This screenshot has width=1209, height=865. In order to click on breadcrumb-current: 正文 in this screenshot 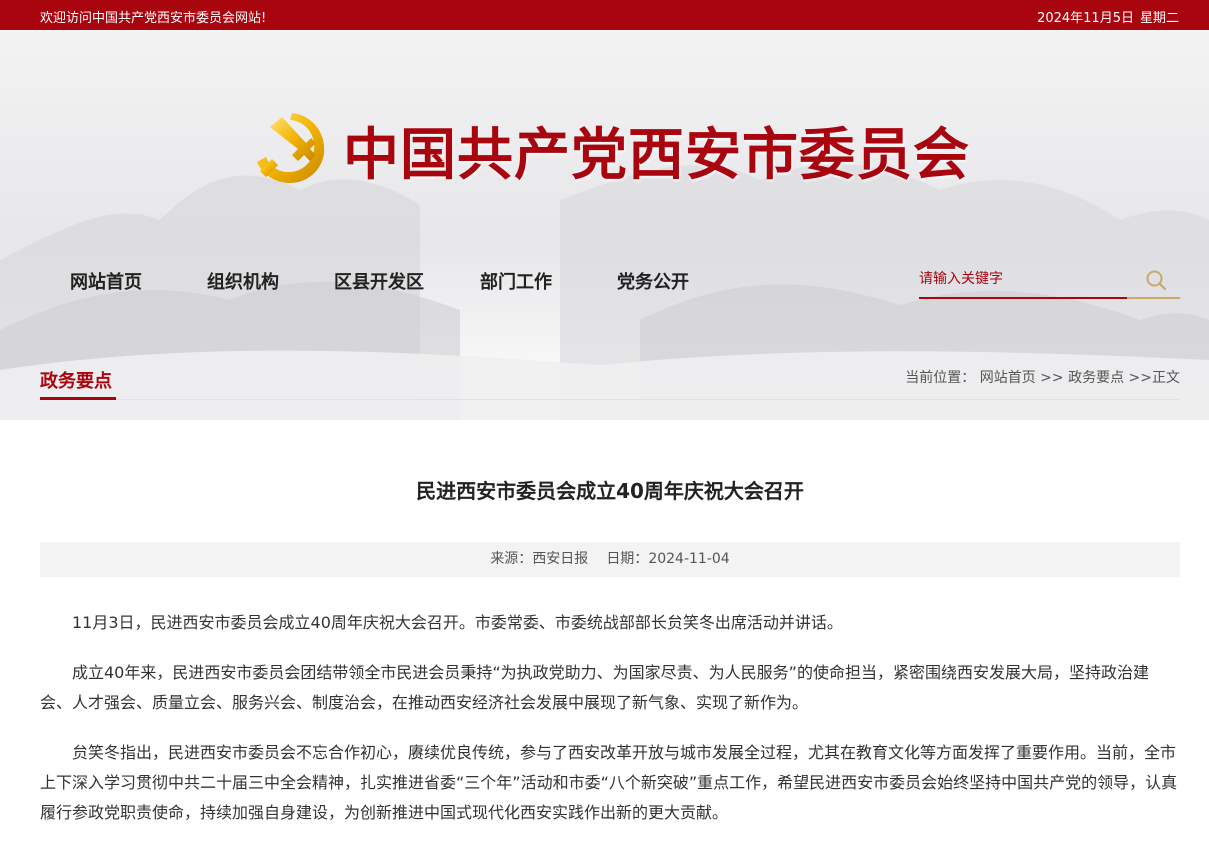, I will do `click(1166, 378)`.